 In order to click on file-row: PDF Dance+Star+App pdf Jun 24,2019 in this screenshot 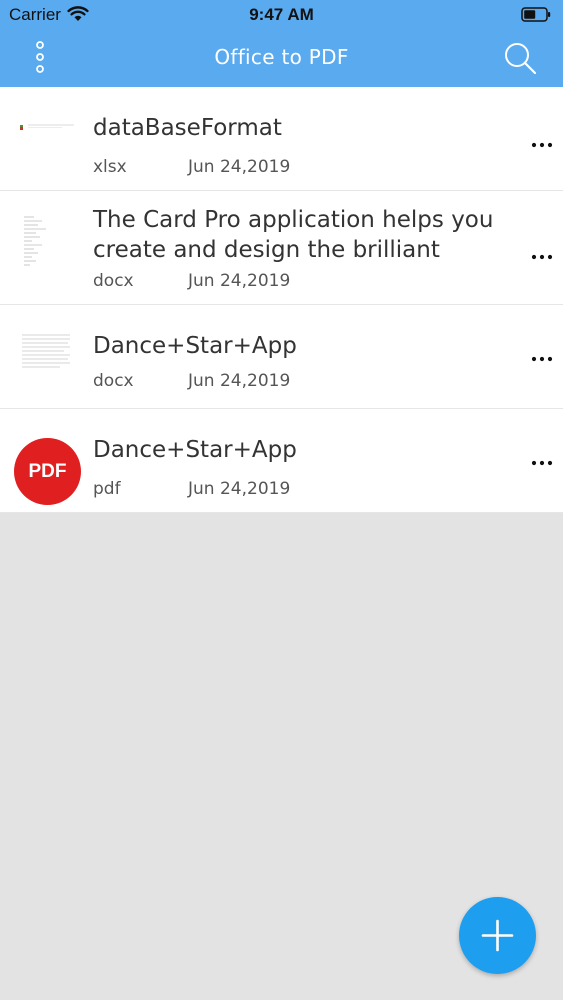, I will do `click(281, 461)`.